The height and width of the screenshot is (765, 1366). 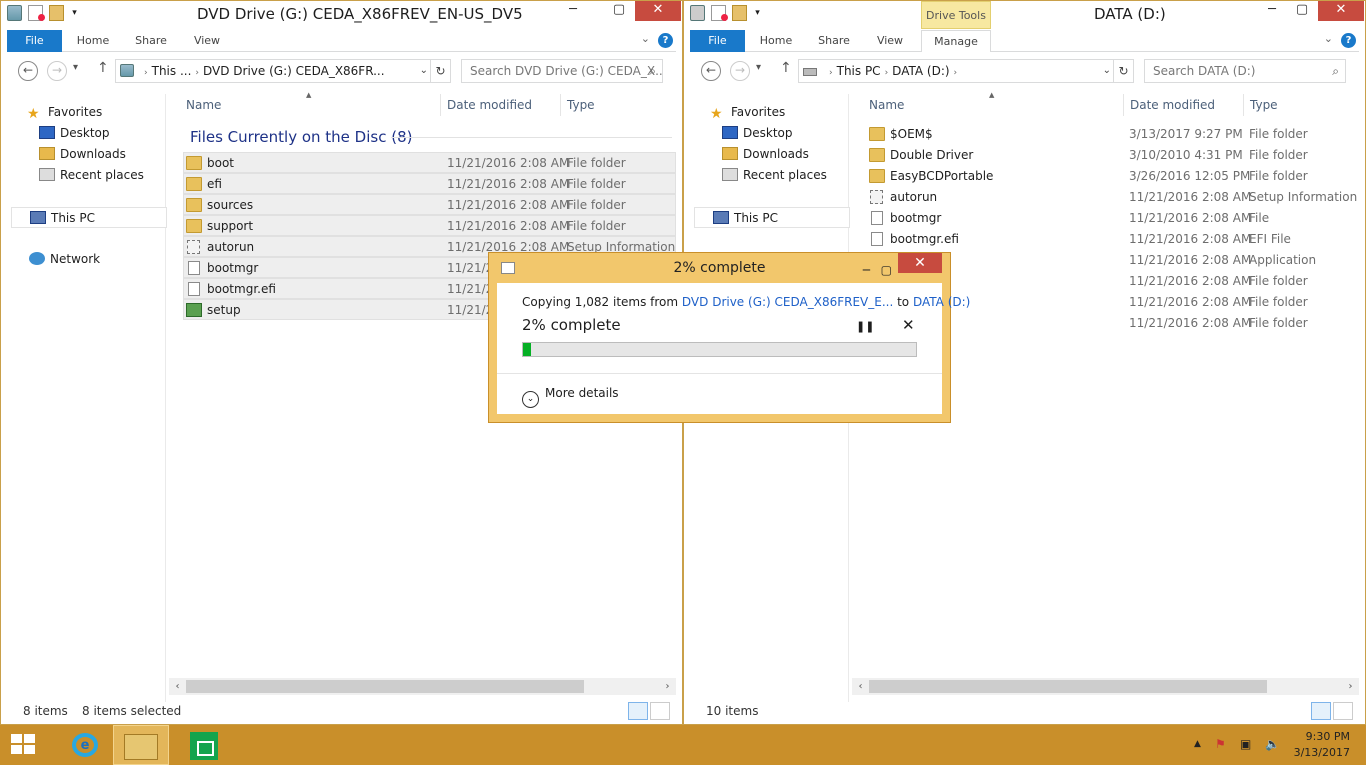 What do you see at coordinates (908, 325) in the screenshot?
I see `cancel-icon: ✕` at bounding box center [908, 325].